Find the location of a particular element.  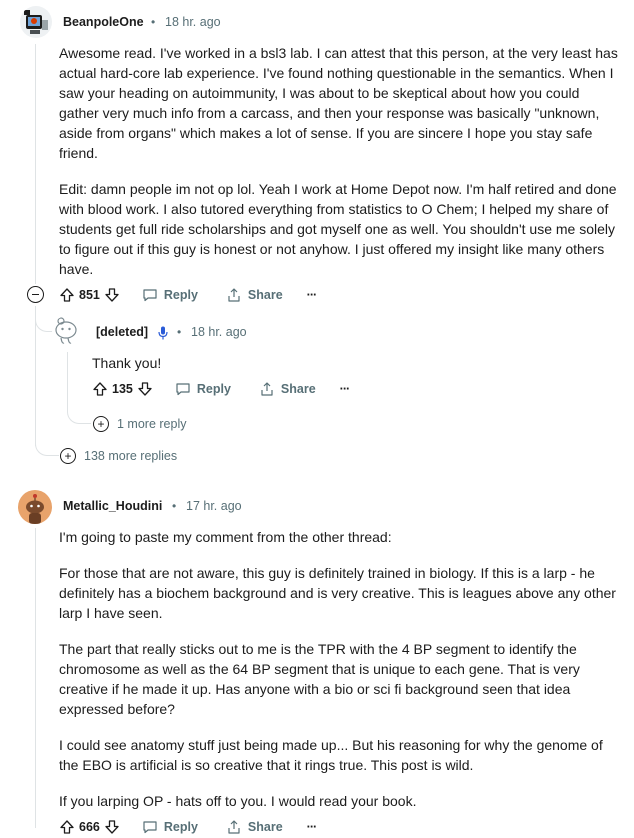

microphone-icon is located at coordinates (163, 333).